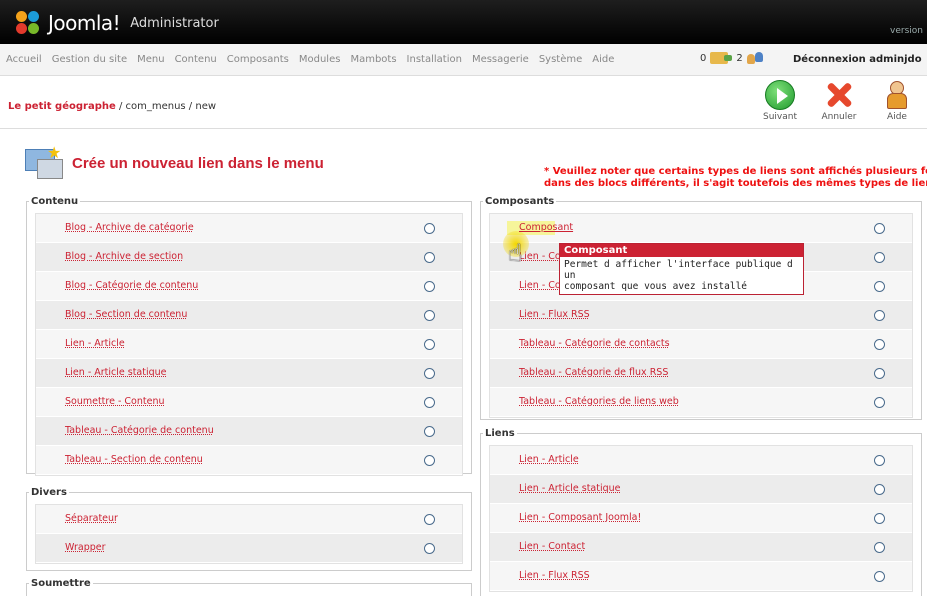 The height and width of the screenshot is (596, 927). What do you see at coordinates (897, 103) in the screenshot?
I see `help-button: Aide` at bounding box center [897, 103].